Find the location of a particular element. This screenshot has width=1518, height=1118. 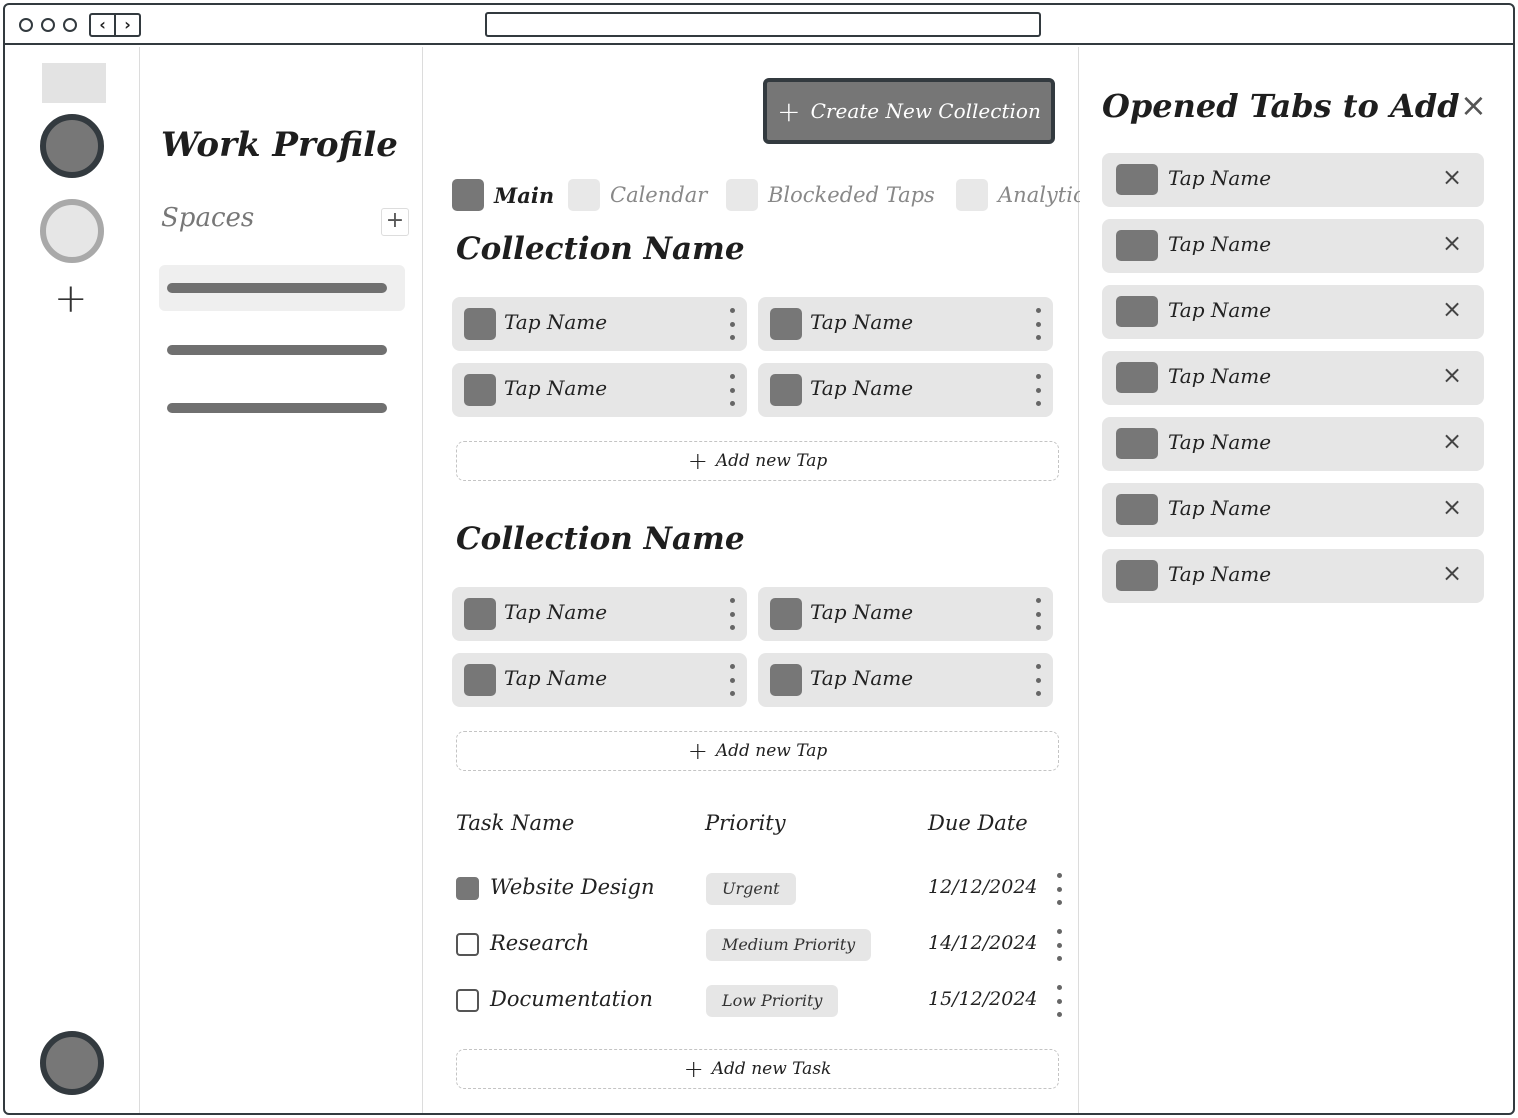

user-avatar is located at coordinates (72, 1063).